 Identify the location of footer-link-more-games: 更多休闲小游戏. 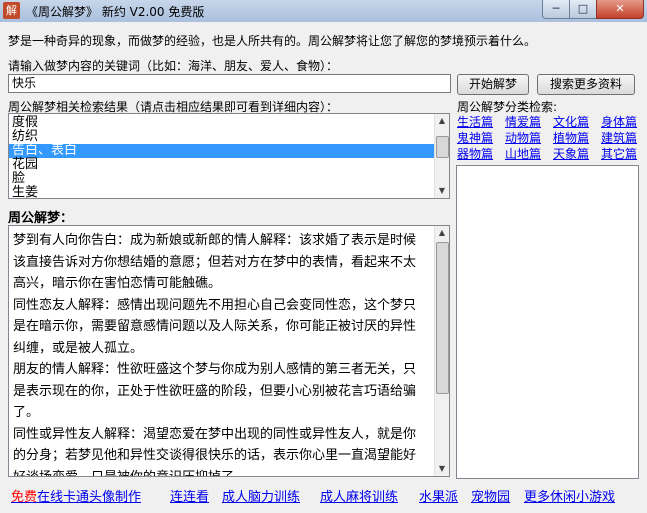
(569, 495).